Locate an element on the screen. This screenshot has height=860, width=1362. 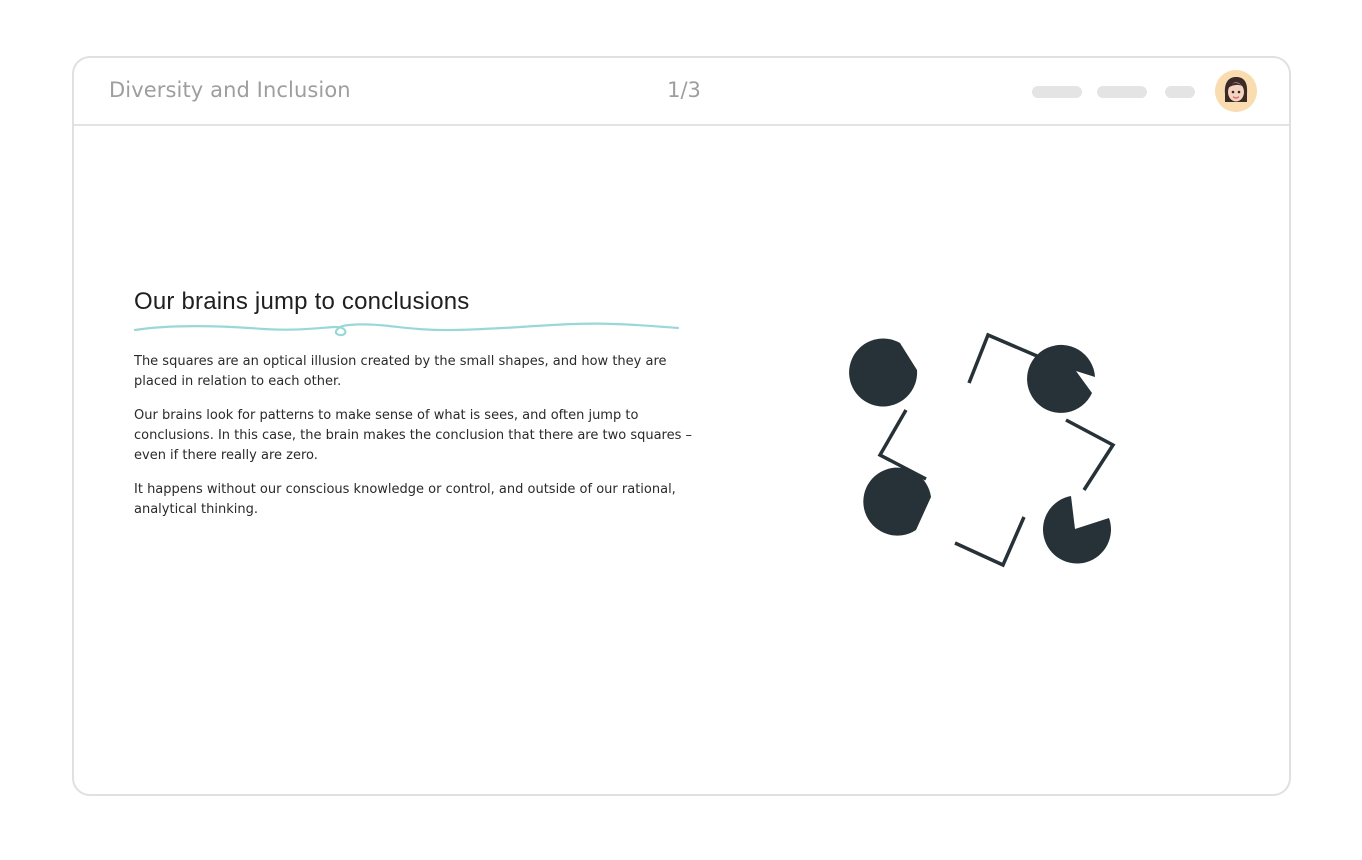
illusion-angle-left is located at coordinates (902, 445).